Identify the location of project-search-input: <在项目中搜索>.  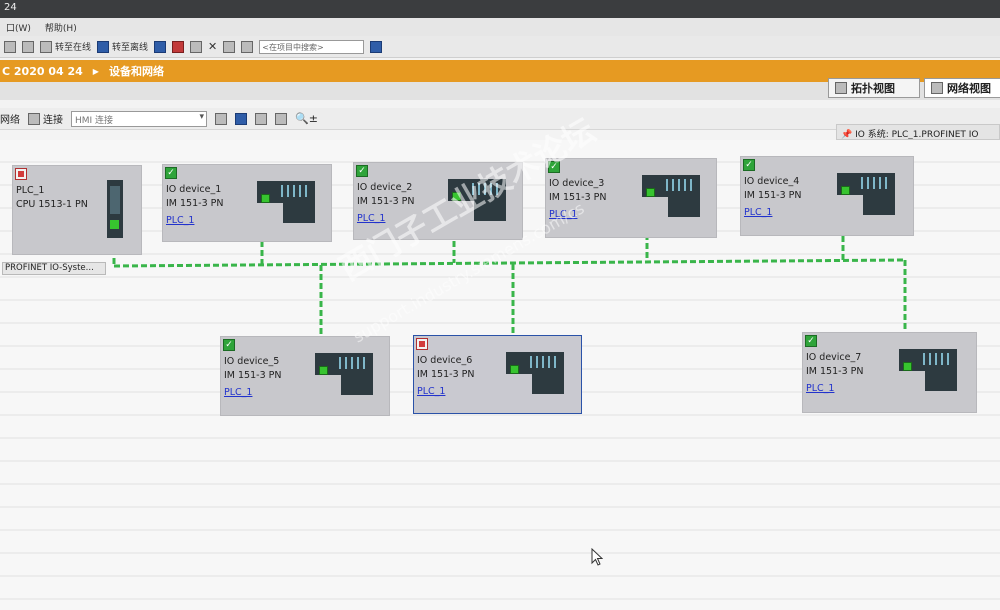
(312, 46).